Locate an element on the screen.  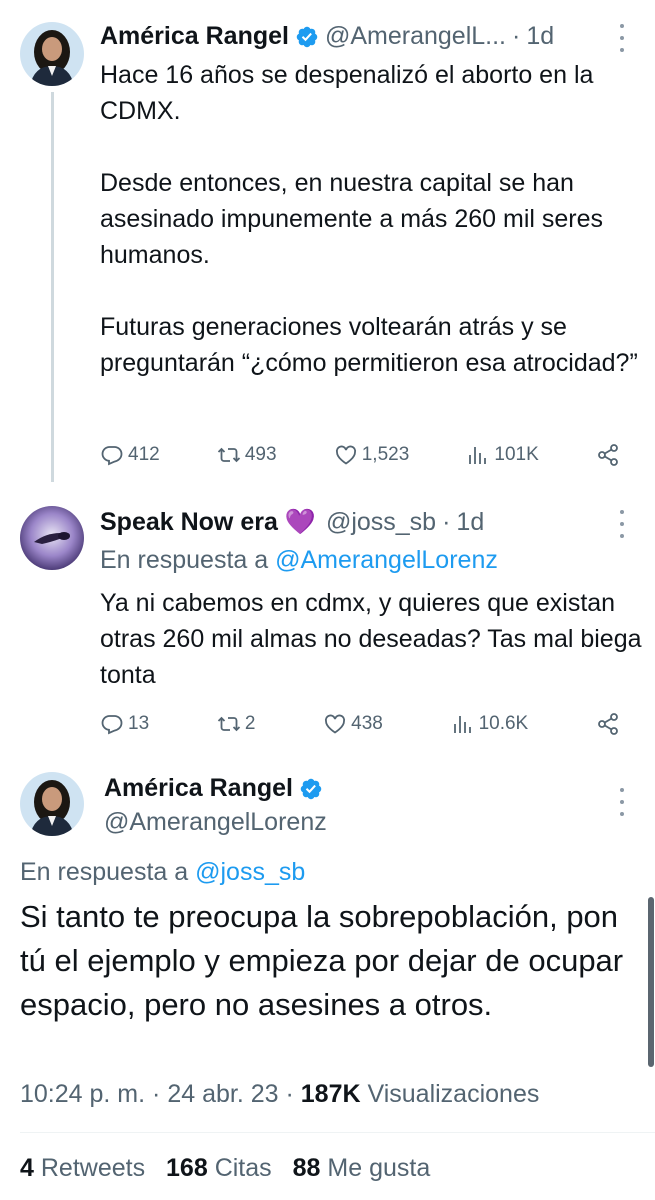
author-handle: @AmerangelLorenz is located at coordinates (215, 822).